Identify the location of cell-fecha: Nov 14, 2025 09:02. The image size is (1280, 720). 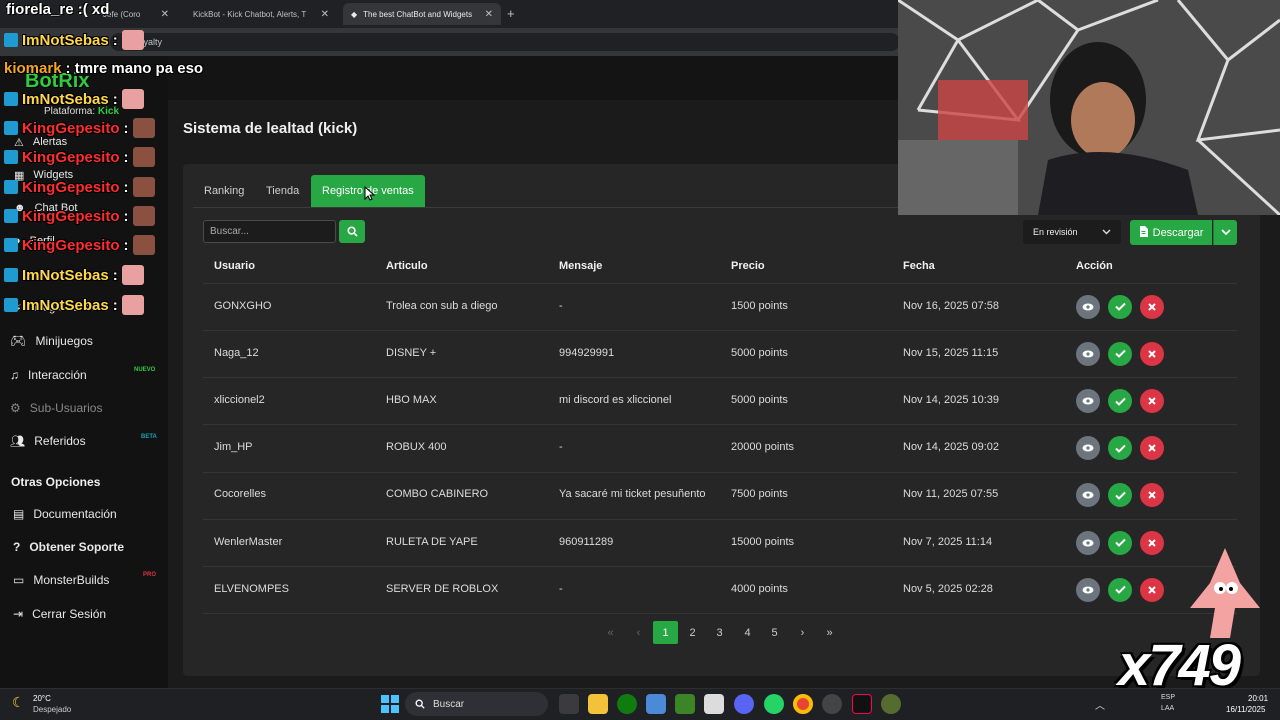
(951, 447).